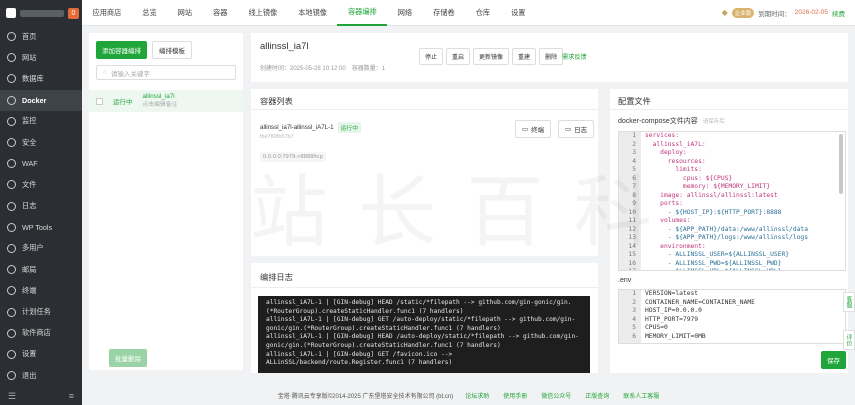 The height and width of the screenshot is (405, 855). Describe the element at coordinates (841, 164) in the screenshot. I see `editor-scrollbar` at that location.